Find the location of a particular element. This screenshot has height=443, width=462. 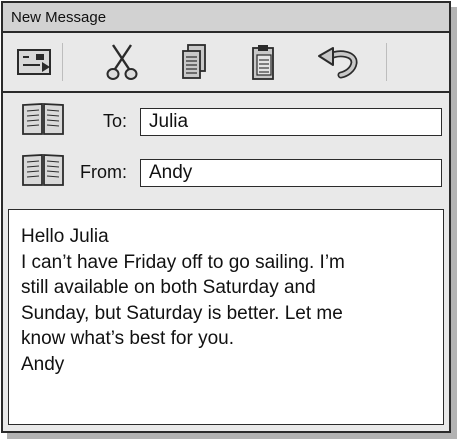

to-row: To: is located at coordinates (226, 122).